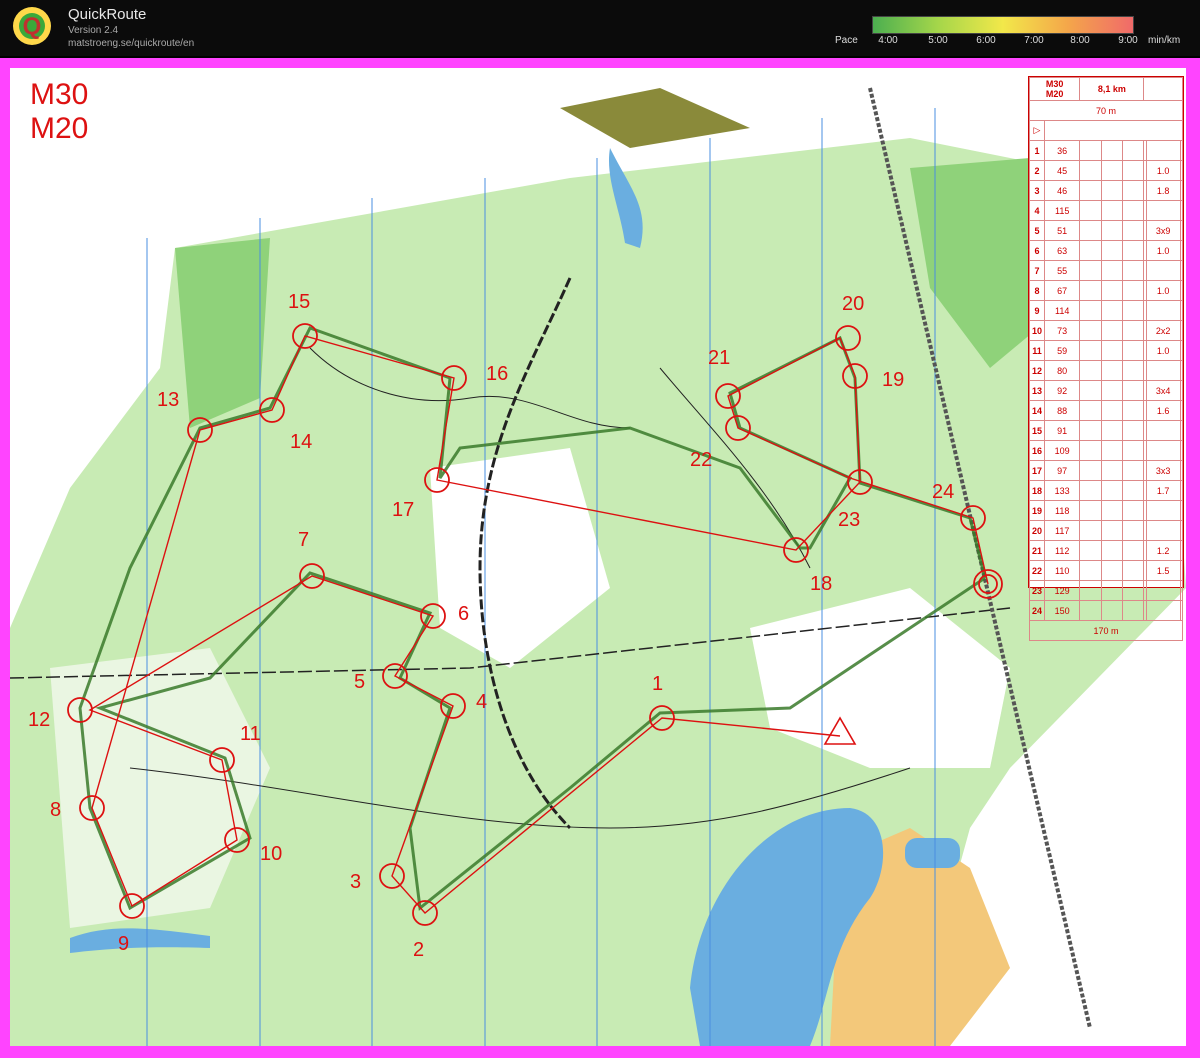 This screenshot has width=1200, height=1058. What do you see at coordinates (1037, 430) in the screenshot?
I see `desc-control-number: 15` at bounding box center [1037, 430].